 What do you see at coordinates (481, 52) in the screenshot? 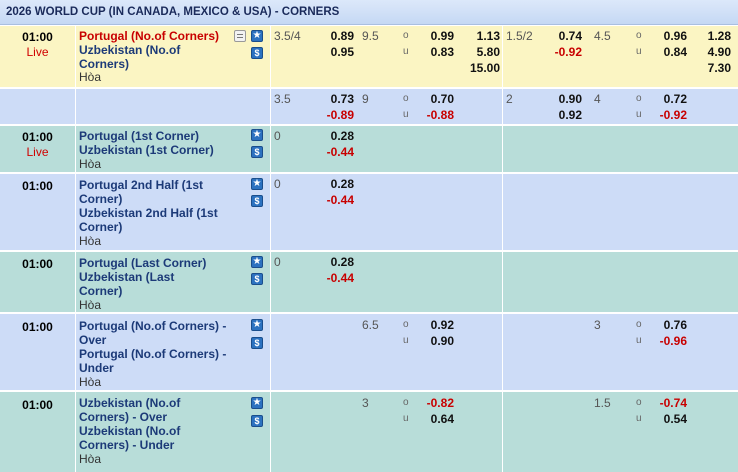
I see `ft-1x2-away-odd: 5.80` at bounding box center [481, 52].